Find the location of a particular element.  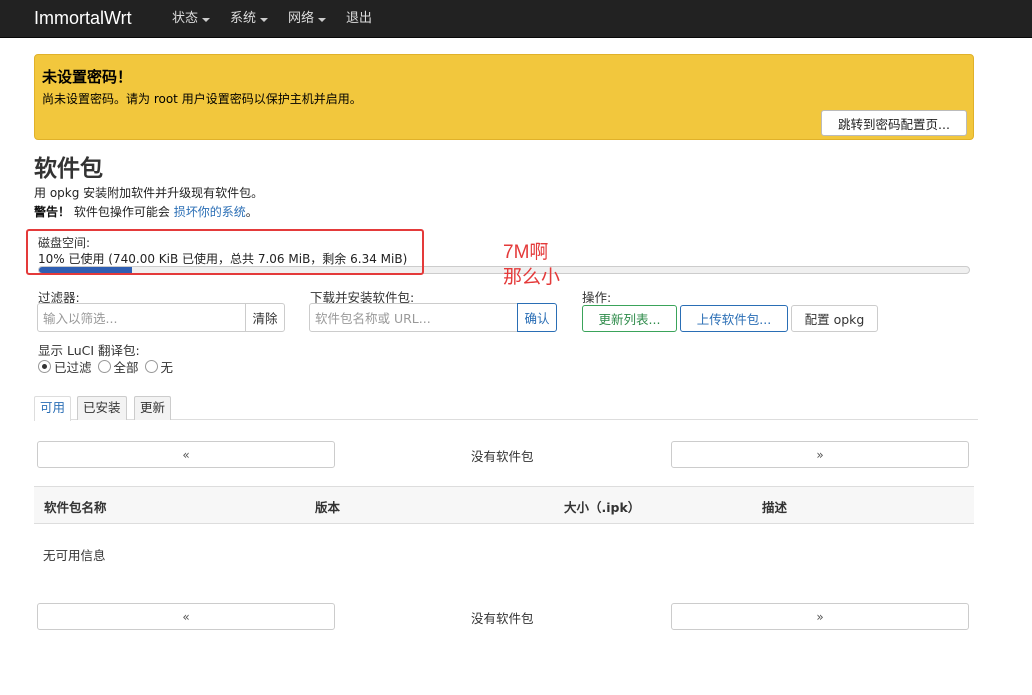

warning-end: 。 is located at coordinates (251, 212).